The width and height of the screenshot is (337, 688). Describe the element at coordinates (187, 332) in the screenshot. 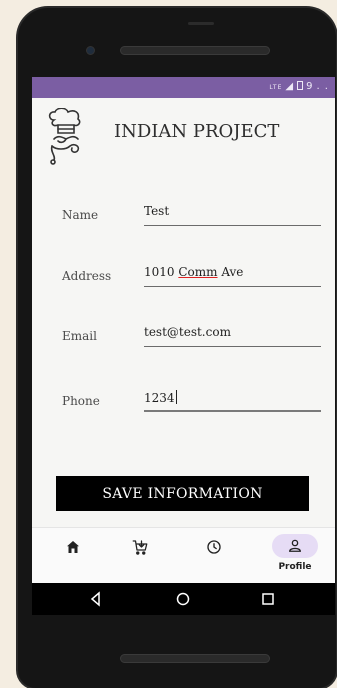

I see `email-value: test@test.com` at that location.